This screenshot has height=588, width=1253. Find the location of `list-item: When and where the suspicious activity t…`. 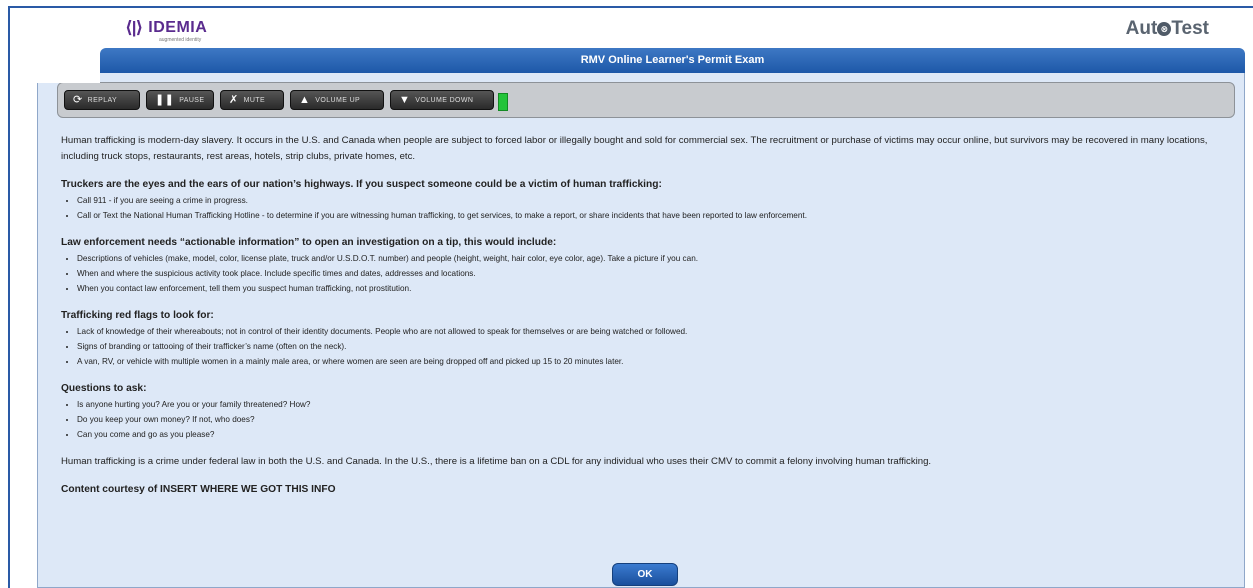

list-item: When and where the suspicious activity t… is located at coordinates (654, 273).